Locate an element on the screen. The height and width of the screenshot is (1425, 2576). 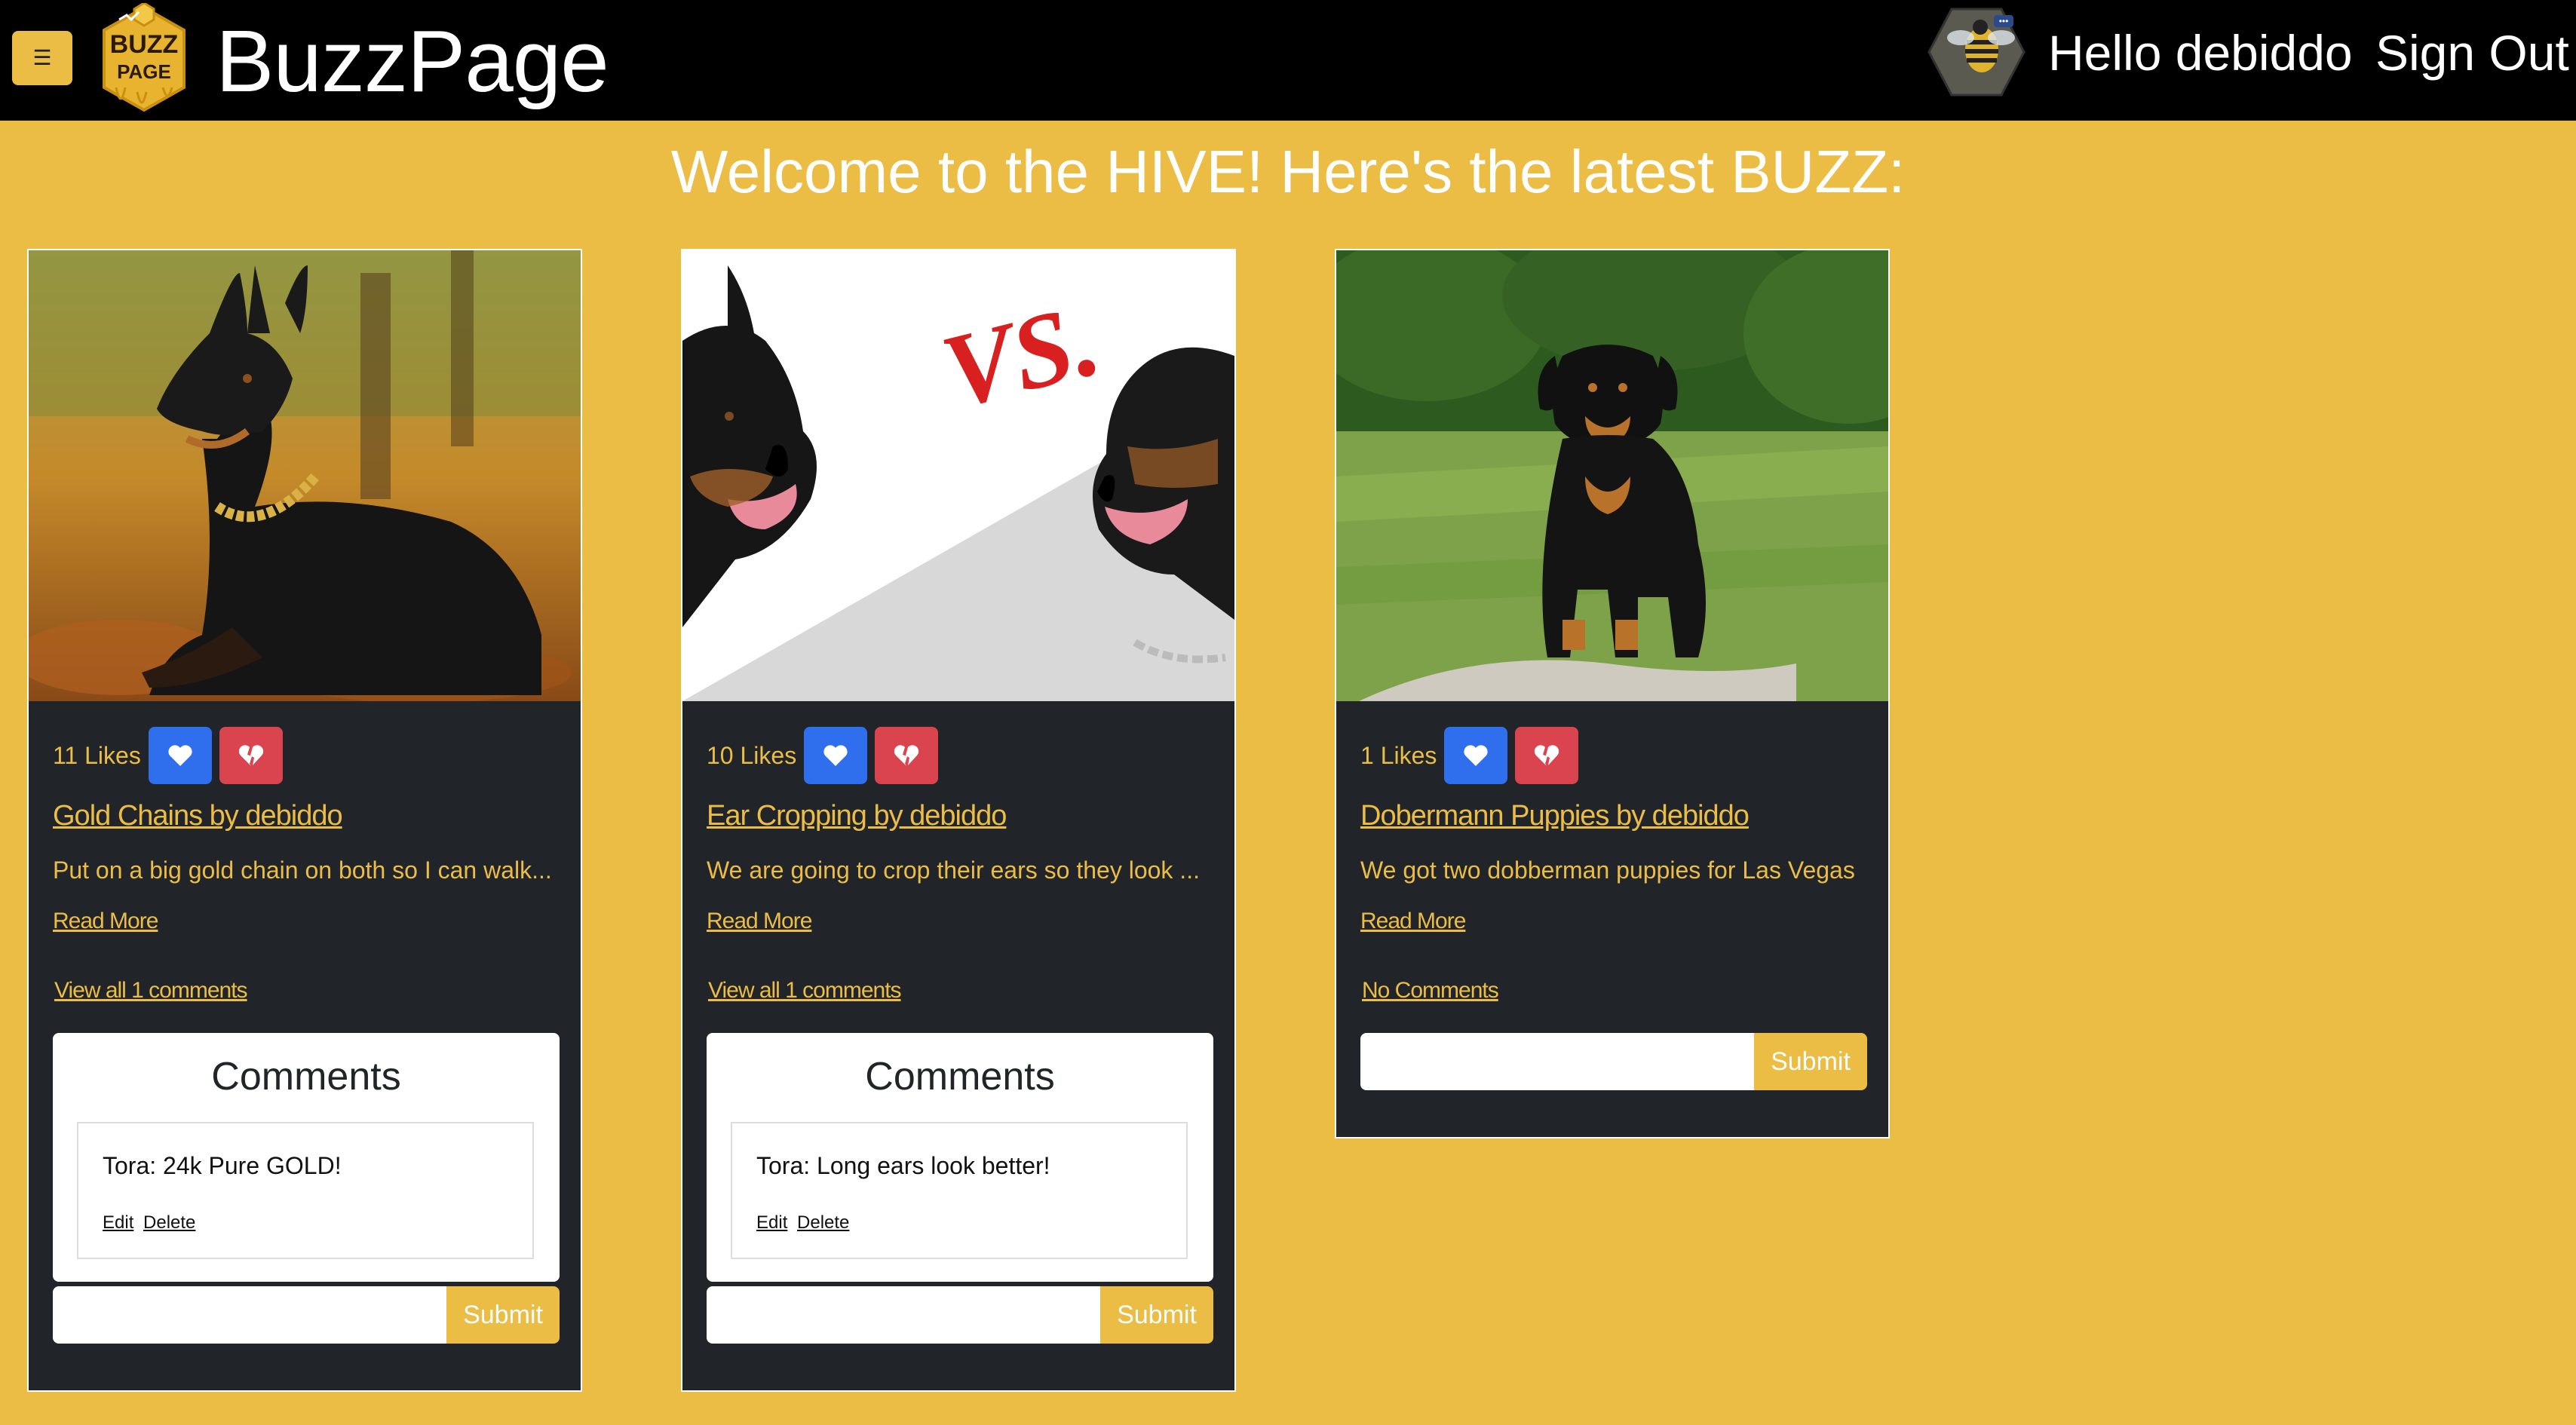
likes-count: 11 Likes is located at coordinates (97, 755).